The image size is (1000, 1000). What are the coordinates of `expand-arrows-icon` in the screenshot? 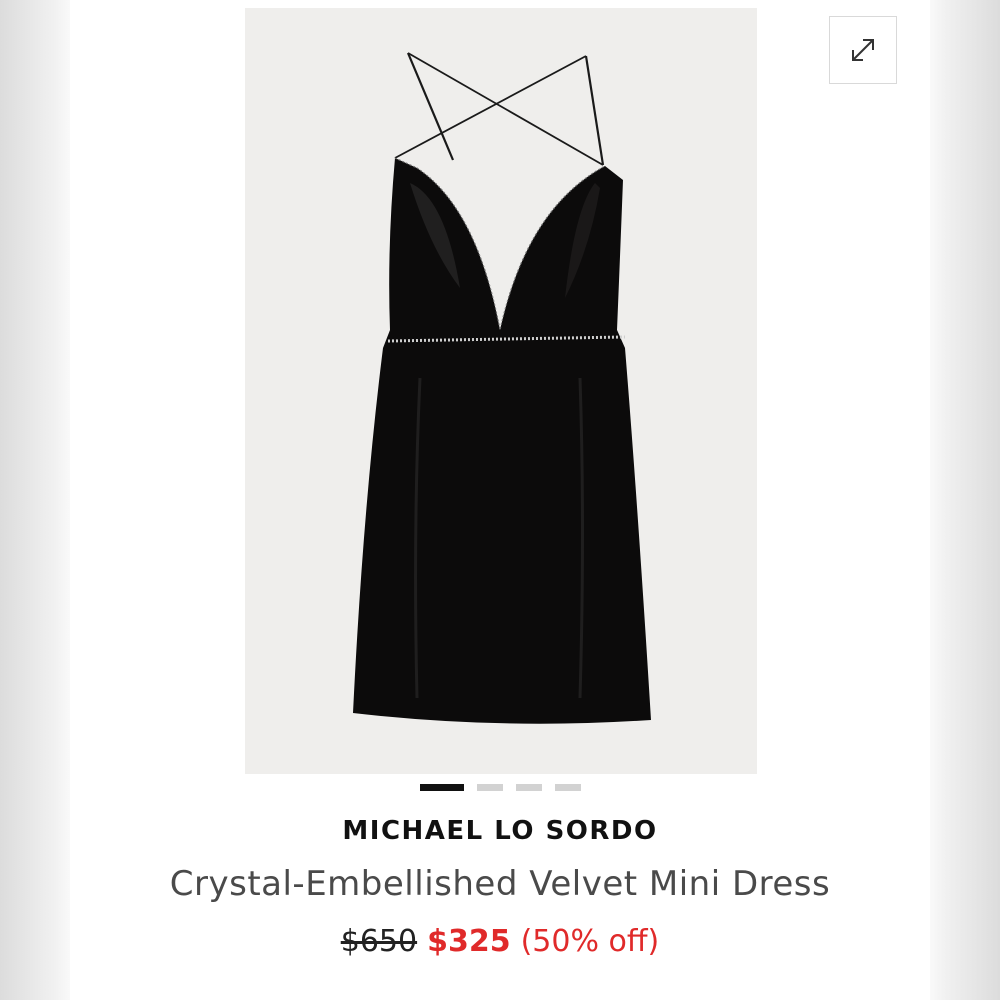 It's located at (863, 50).